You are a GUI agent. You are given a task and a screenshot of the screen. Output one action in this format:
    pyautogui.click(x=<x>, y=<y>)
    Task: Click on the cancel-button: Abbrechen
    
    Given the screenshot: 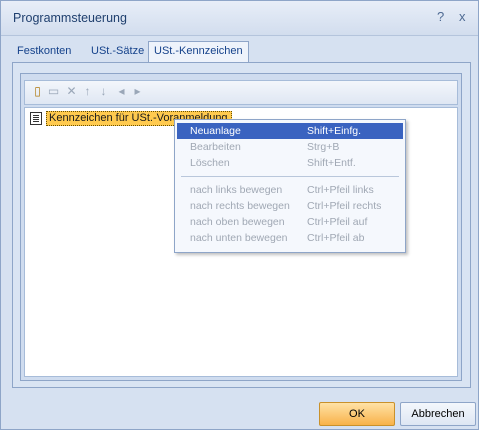 What is the action you would take?
    pyautogui.click(x=438, y=414)
    